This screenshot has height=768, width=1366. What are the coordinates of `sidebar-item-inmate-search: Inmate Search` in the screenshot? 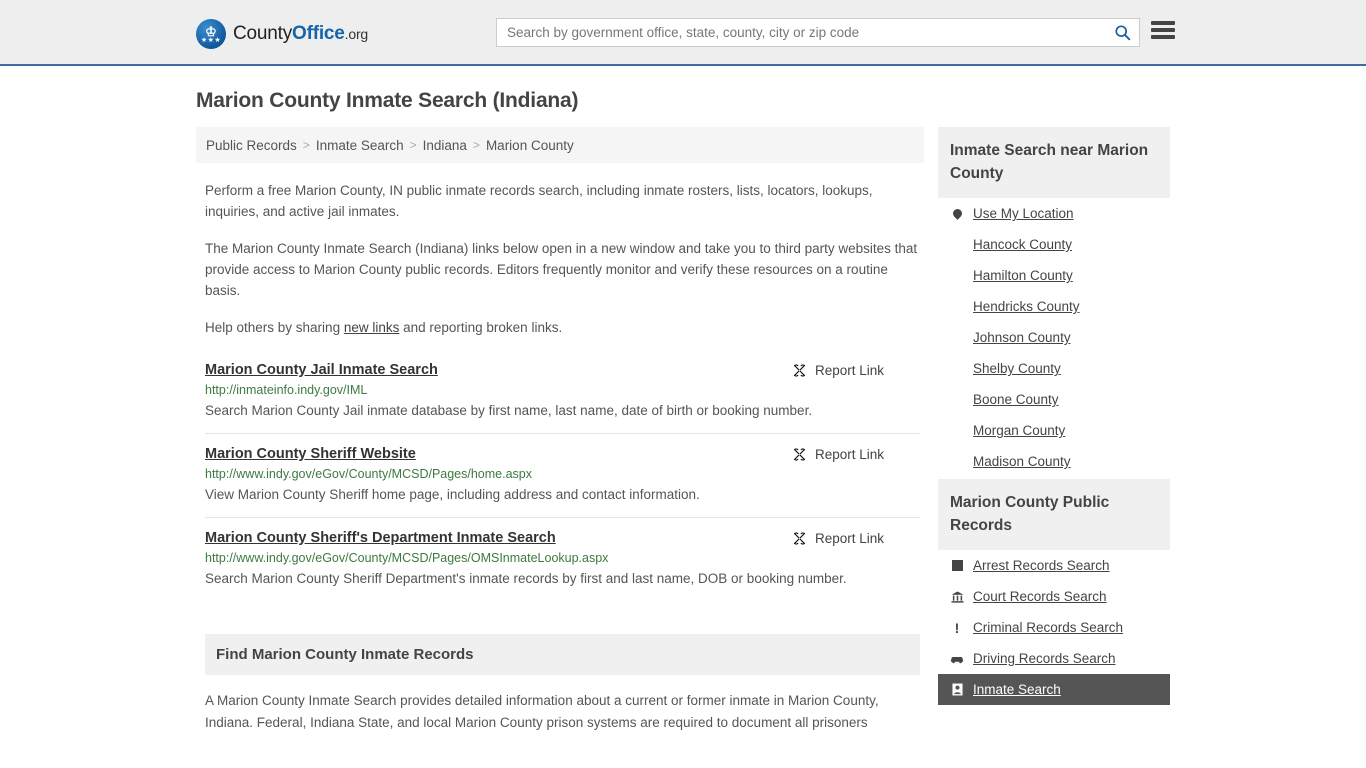 It's located at (1054, 689).